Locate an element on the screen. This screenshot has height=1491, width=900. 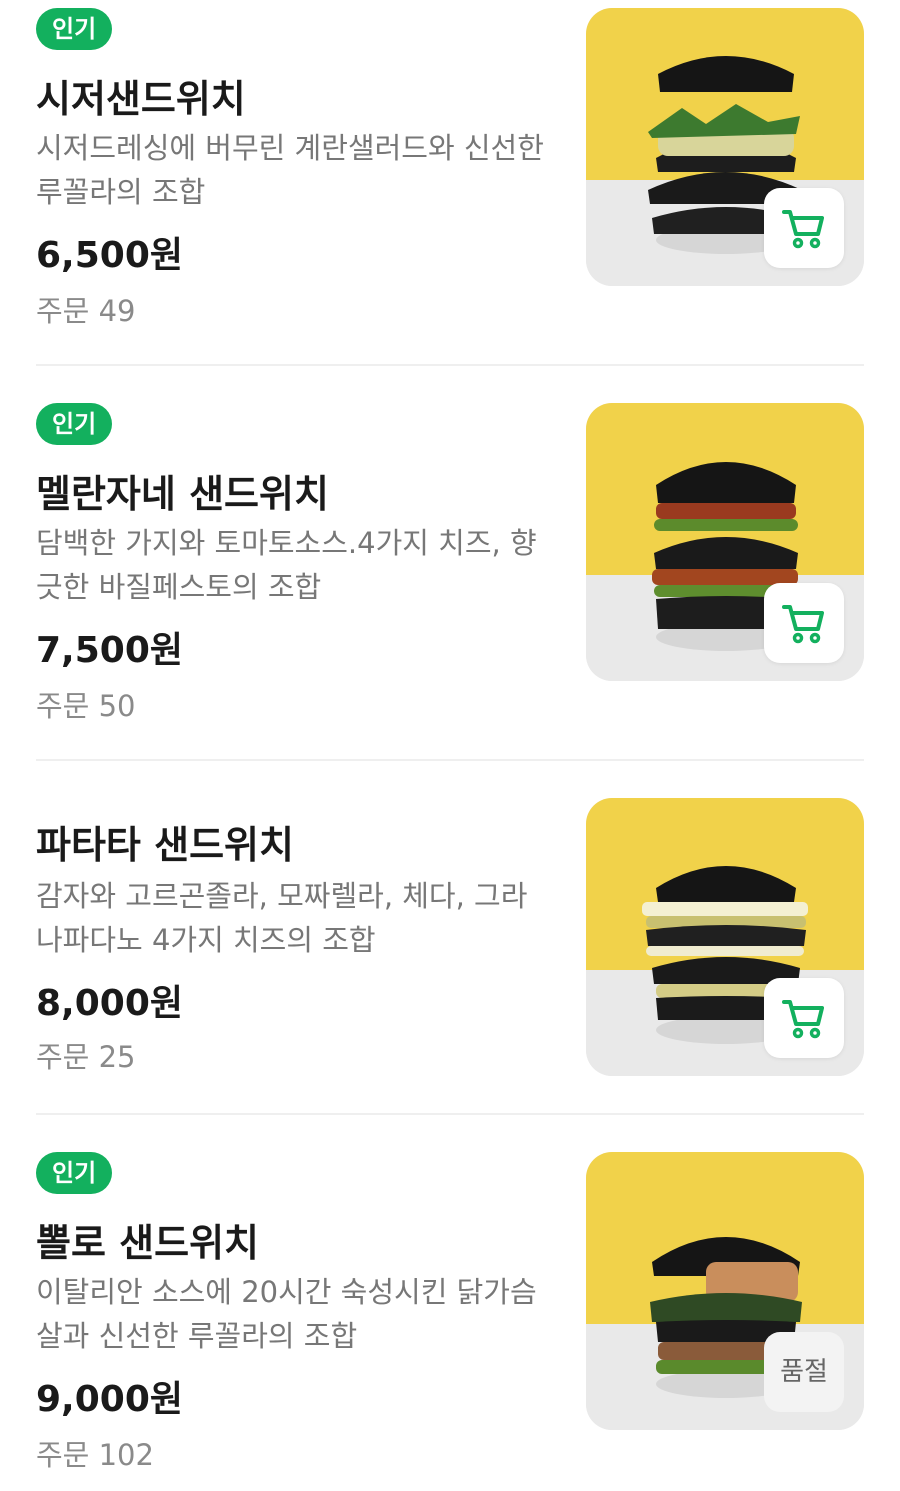
menu-item-description: 시저드레싱에 버무린 계란샐러드와 신선한 루꼴라의 조합 is located at coordinates (290, 170).